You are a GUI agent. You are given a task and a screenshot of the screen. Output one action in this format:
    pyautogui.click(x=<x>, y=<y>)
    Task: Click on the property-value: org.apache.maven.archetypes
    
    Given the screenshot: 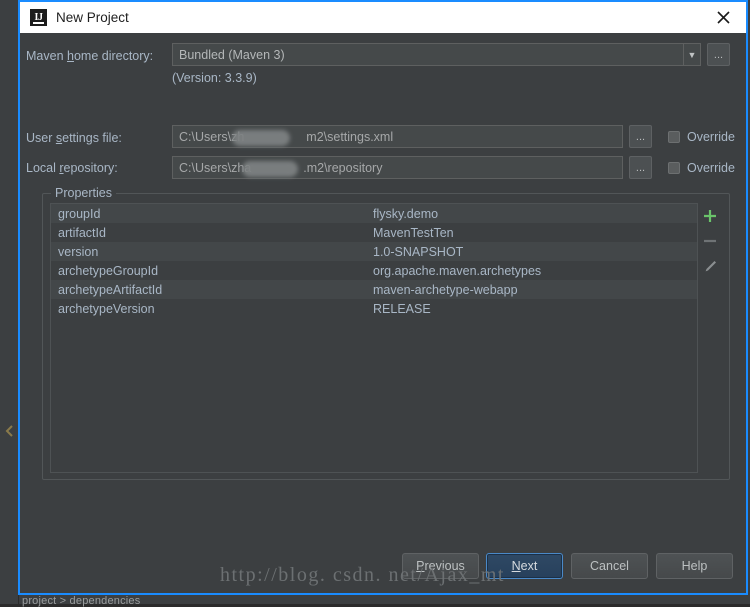 What is the action you would take?
    pyautogui.click(x=534, y=271)
    